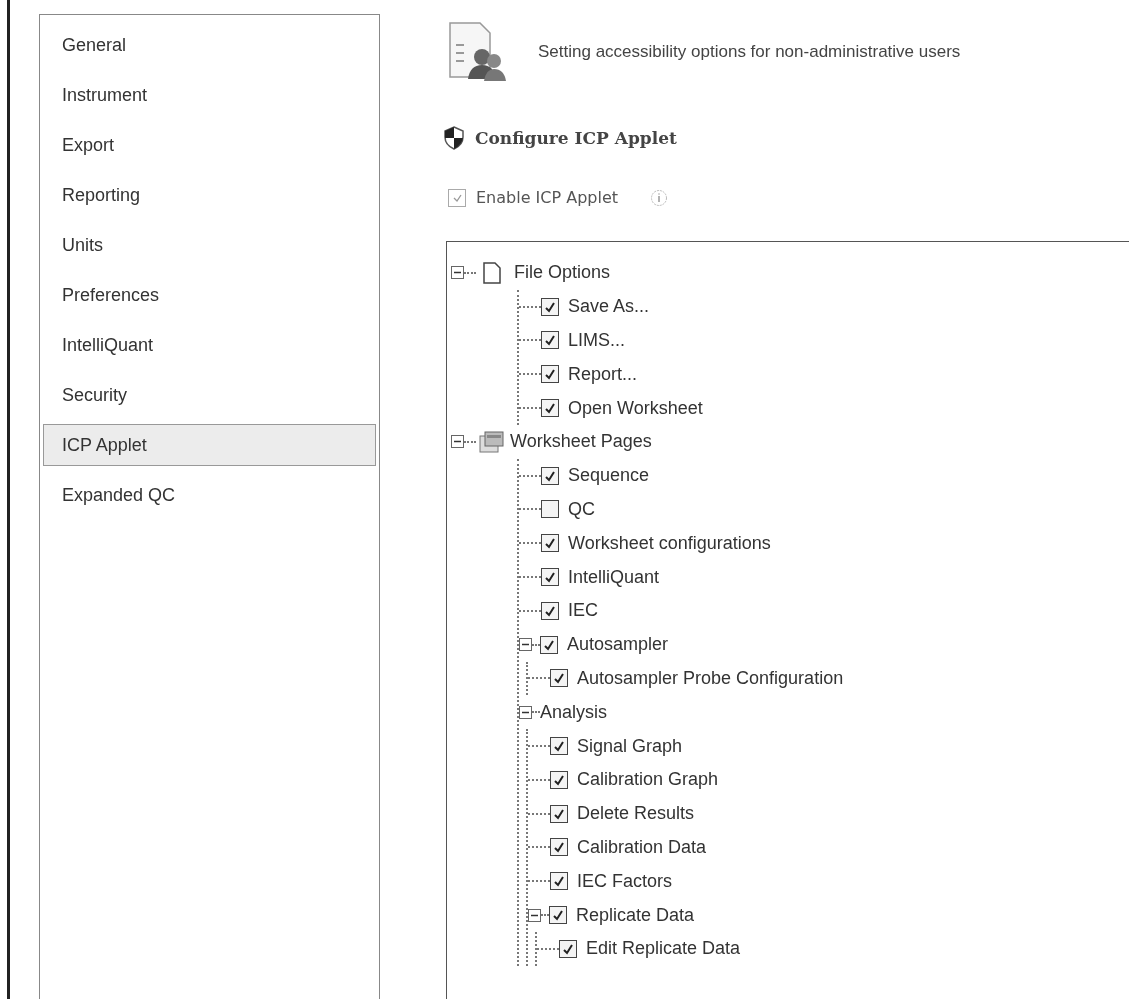  What do you see at coordinates (749, 52) in the screenshot?
I see `description-text: Setting accessibility options for non-administrative users` at bounding box center [749, 52].